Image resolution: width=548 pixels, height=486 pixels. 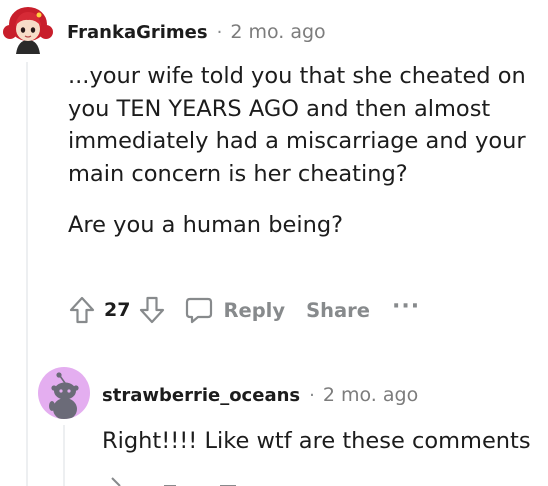 I want to click on comment-meta: strawberrie_oceans · 2 mo. ago, so click(x=260, y=395).